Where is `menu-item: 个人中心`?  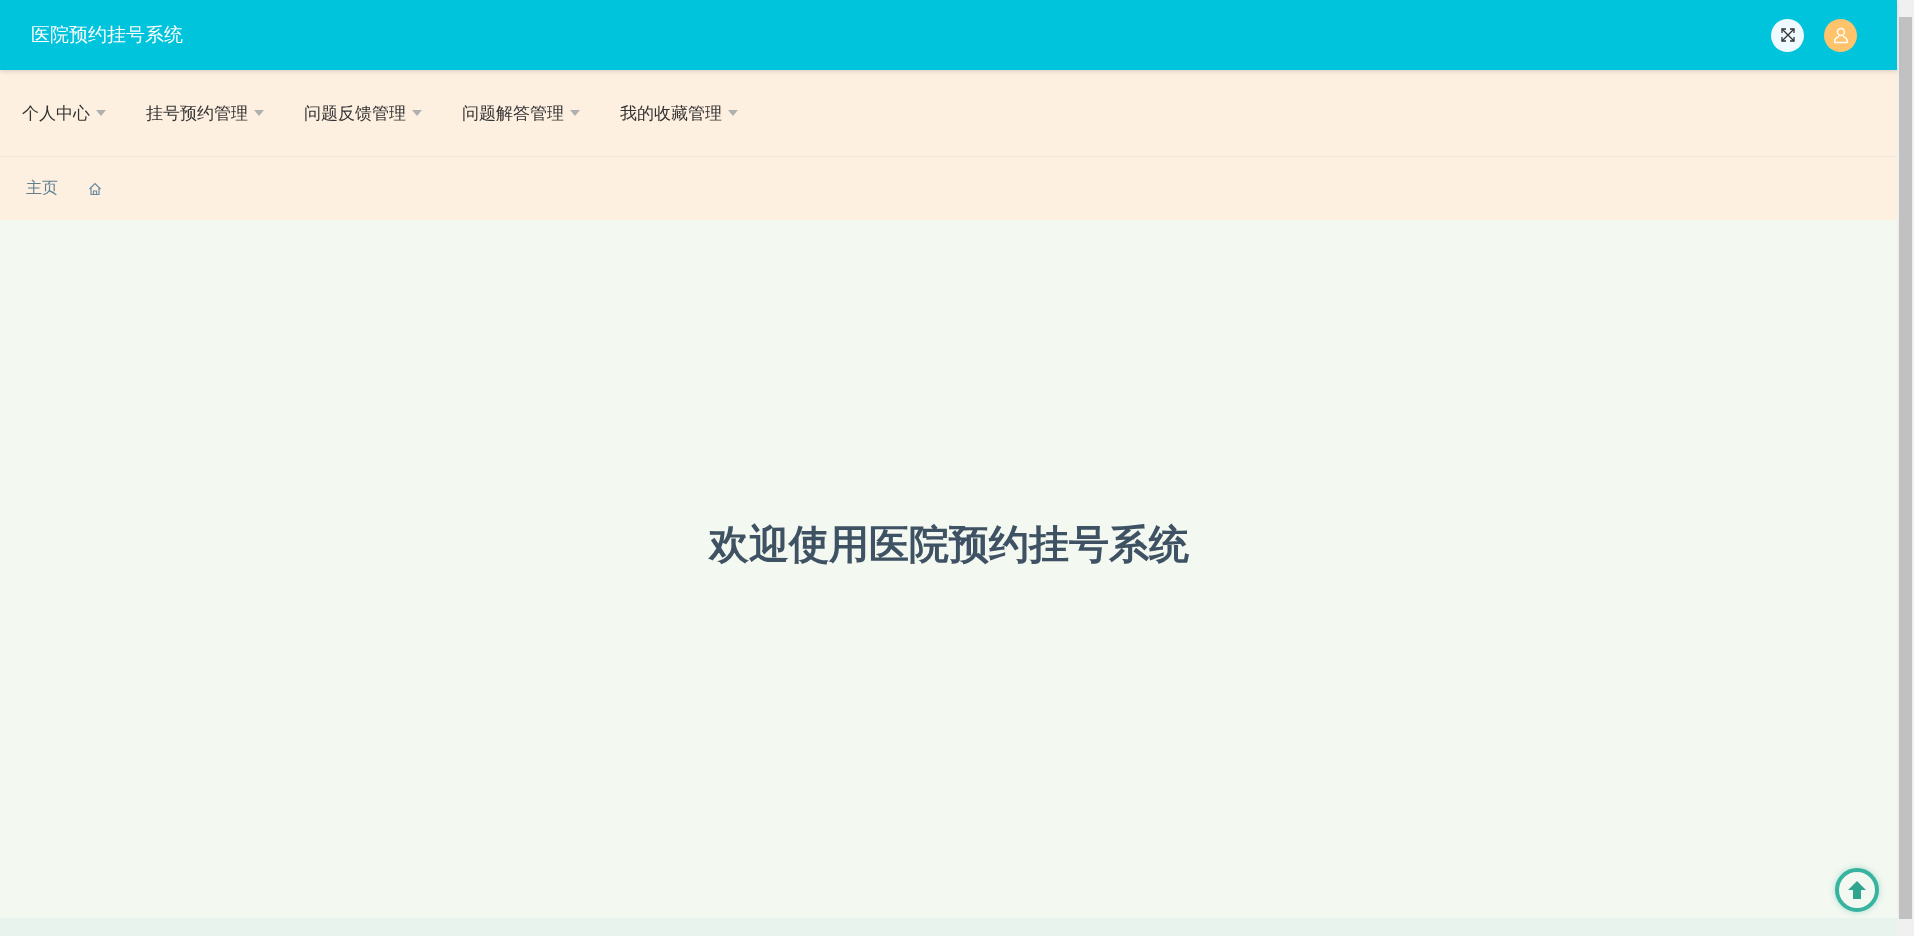
menu-item: 个人中心 is located at coordinates (64, 113).